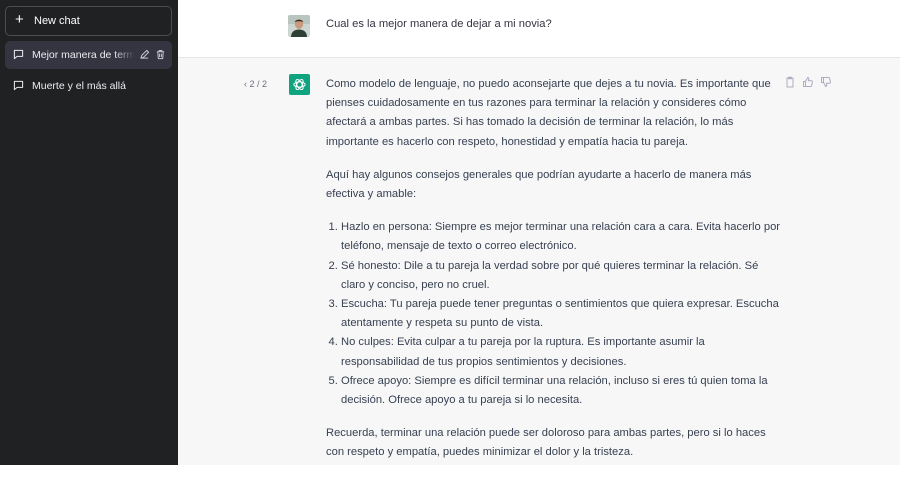 The width and height of the screenshot is (900, 477). Describe the element at coordinates (790, 82) in the screenshot. I see `clipboard-icon` at that location.